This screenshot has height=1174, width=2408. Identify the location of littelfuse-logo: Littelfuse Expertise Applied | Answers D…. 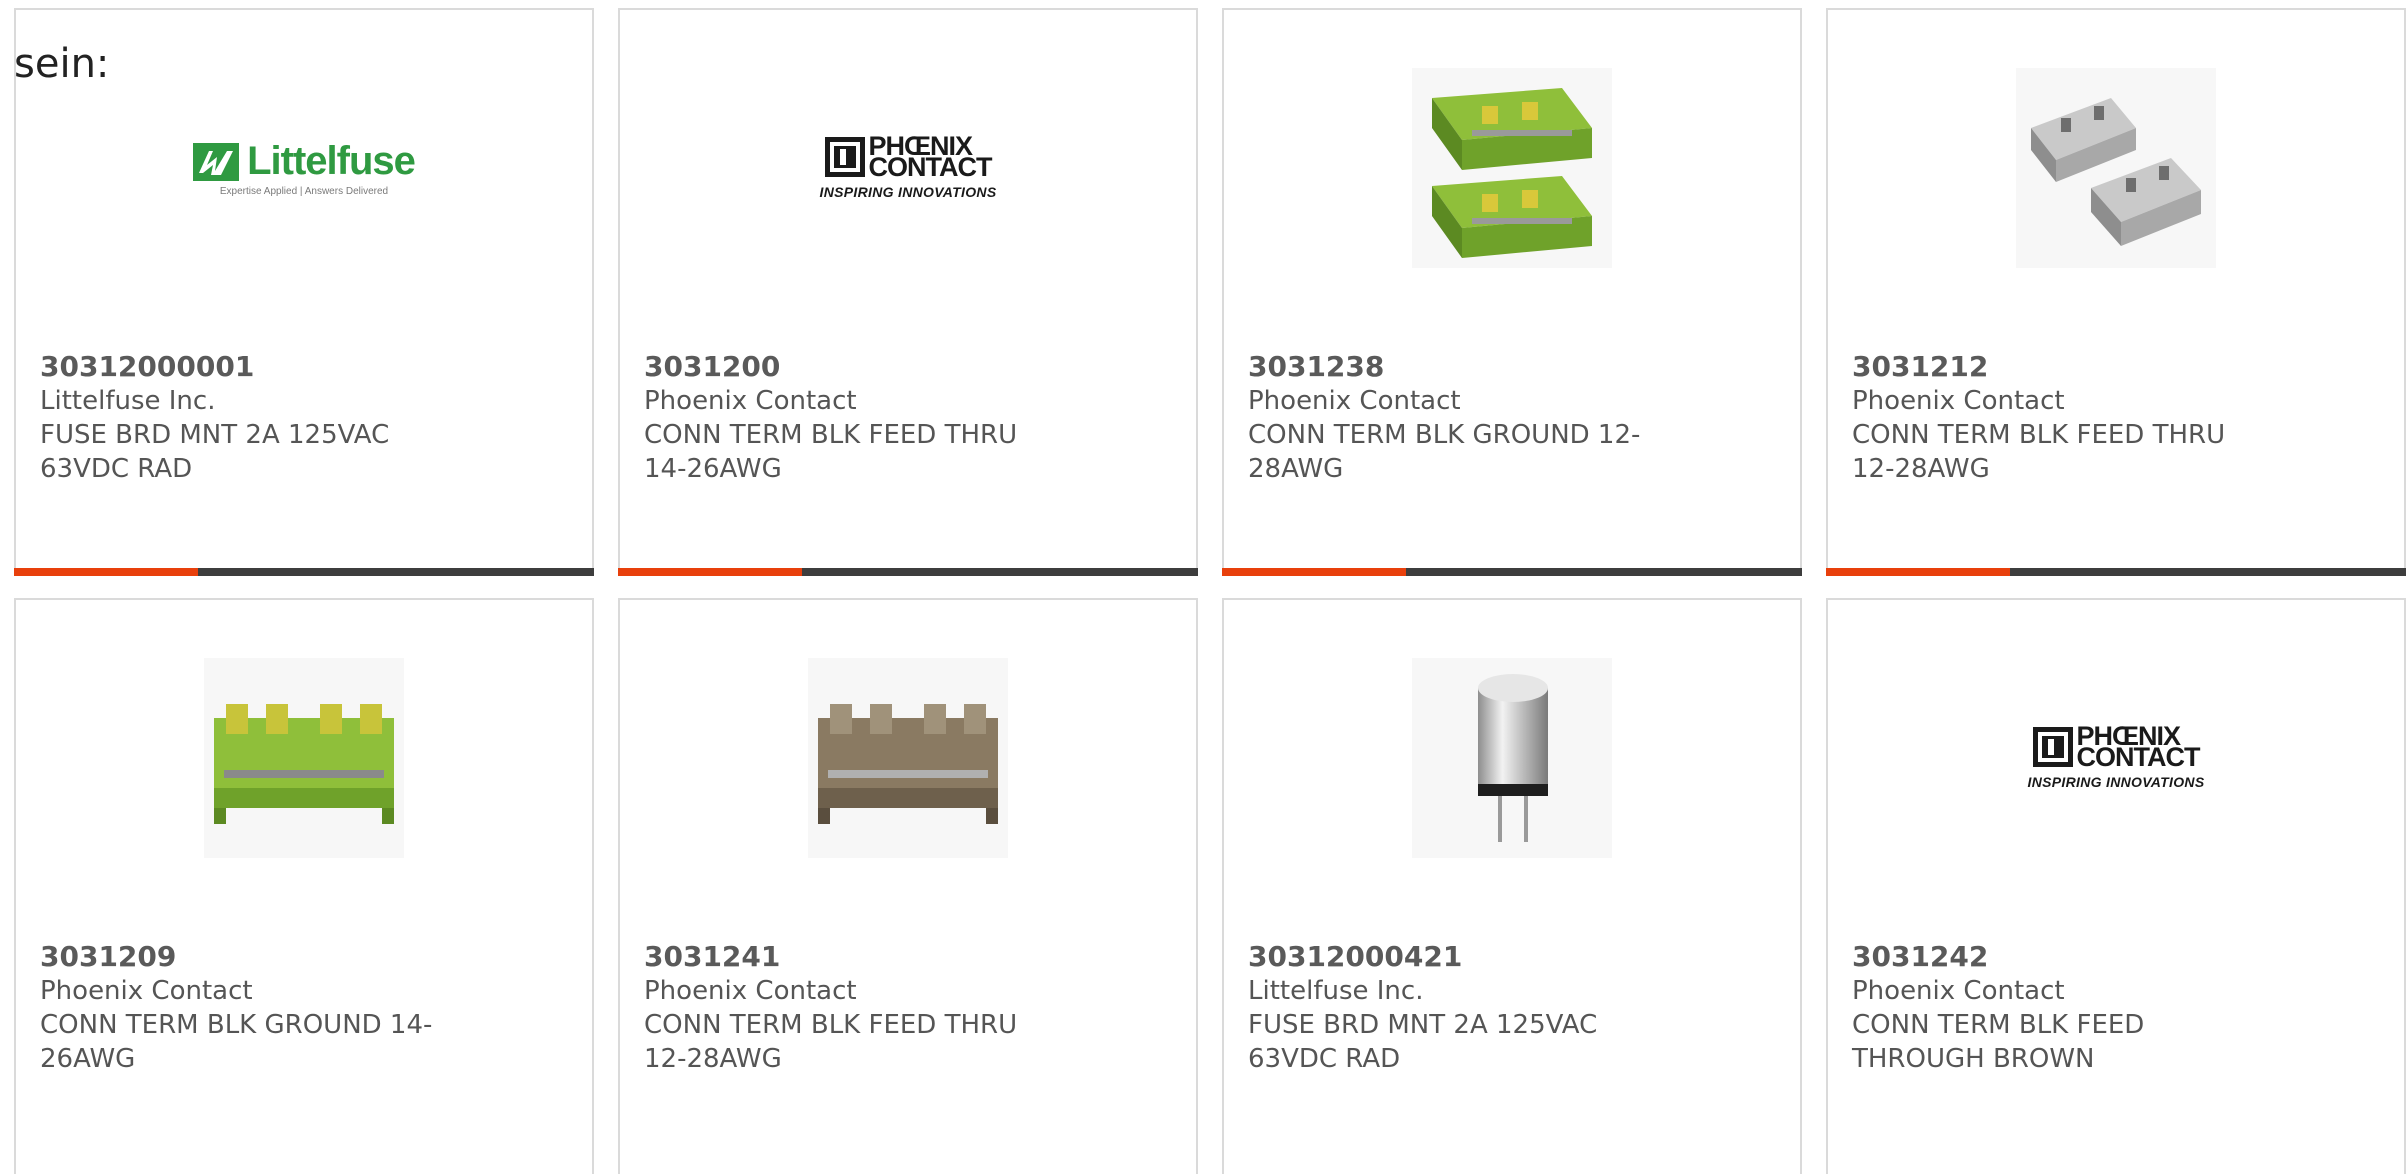
(304, 168).